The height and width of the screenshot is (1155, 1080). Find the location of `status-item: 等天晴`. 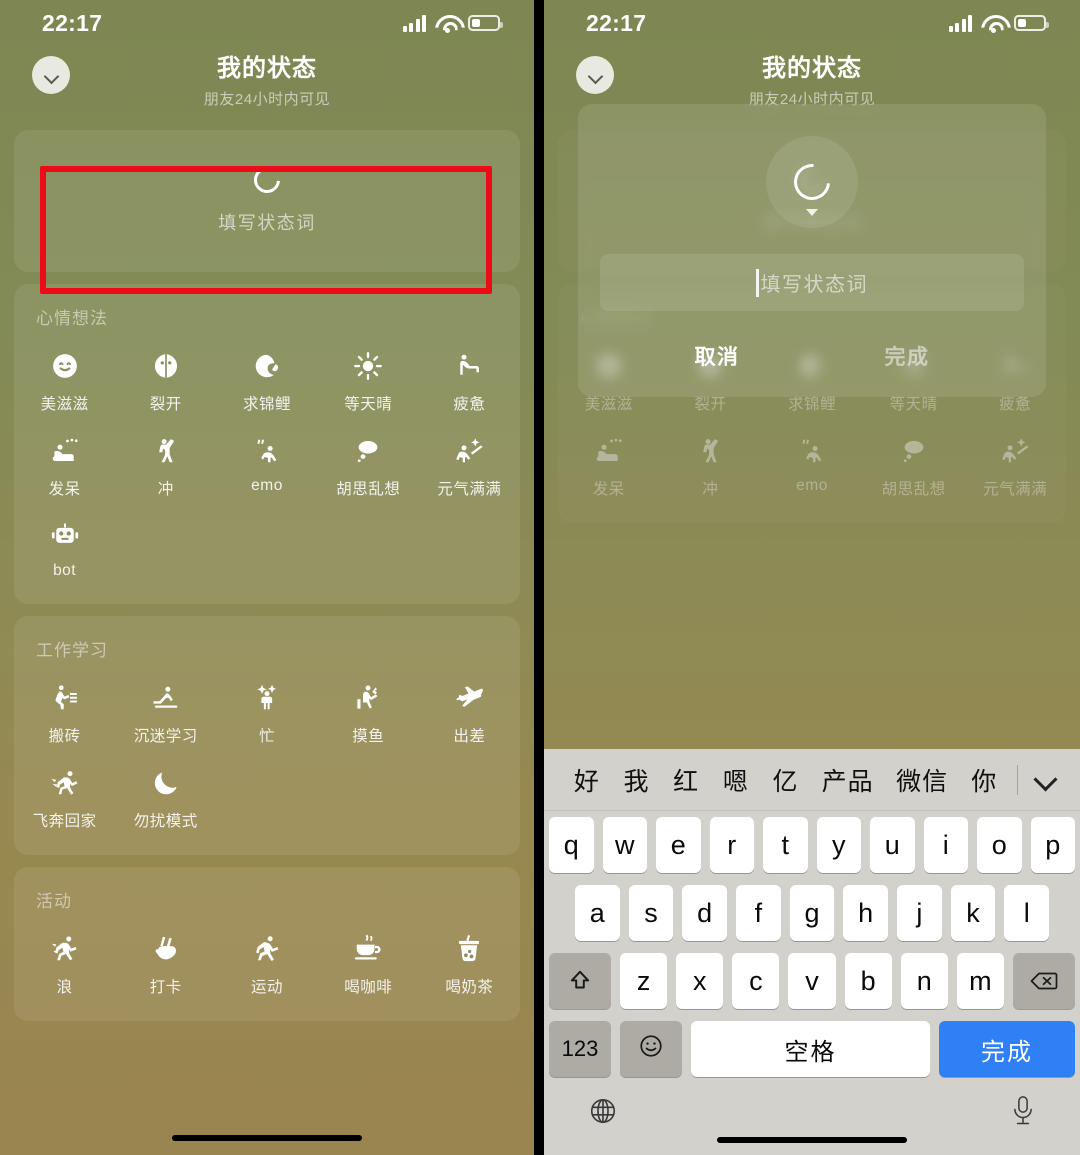

status-item: 等天晴 is located at coordinates (368, 377).